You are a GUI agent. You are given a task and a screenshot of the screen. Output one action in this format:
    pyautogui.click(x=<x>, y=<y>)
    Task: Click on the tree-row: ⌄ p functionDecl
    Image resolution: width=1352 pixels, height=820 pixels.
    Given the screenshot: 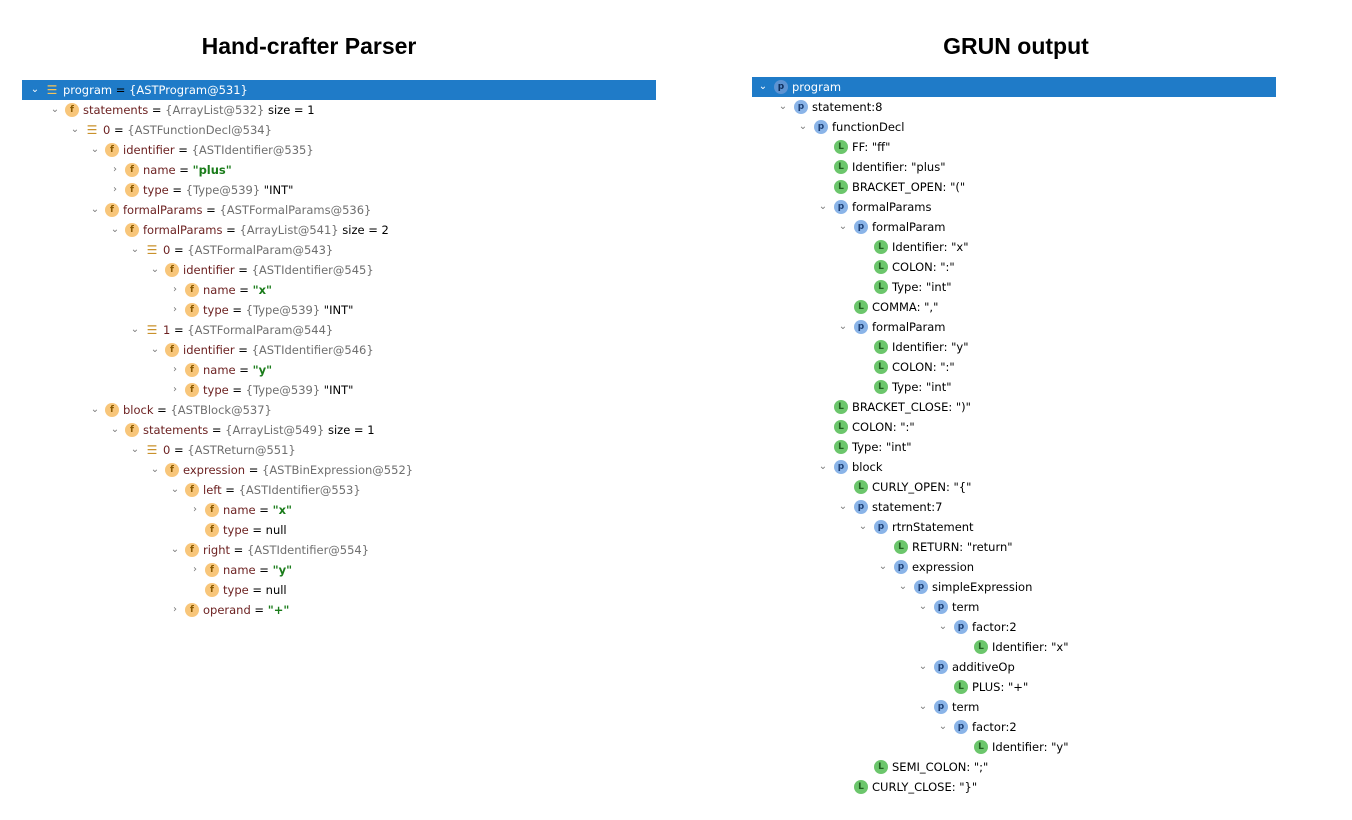 What is the action you would take?
    pyautogui.click(x=1014, y=127)
    